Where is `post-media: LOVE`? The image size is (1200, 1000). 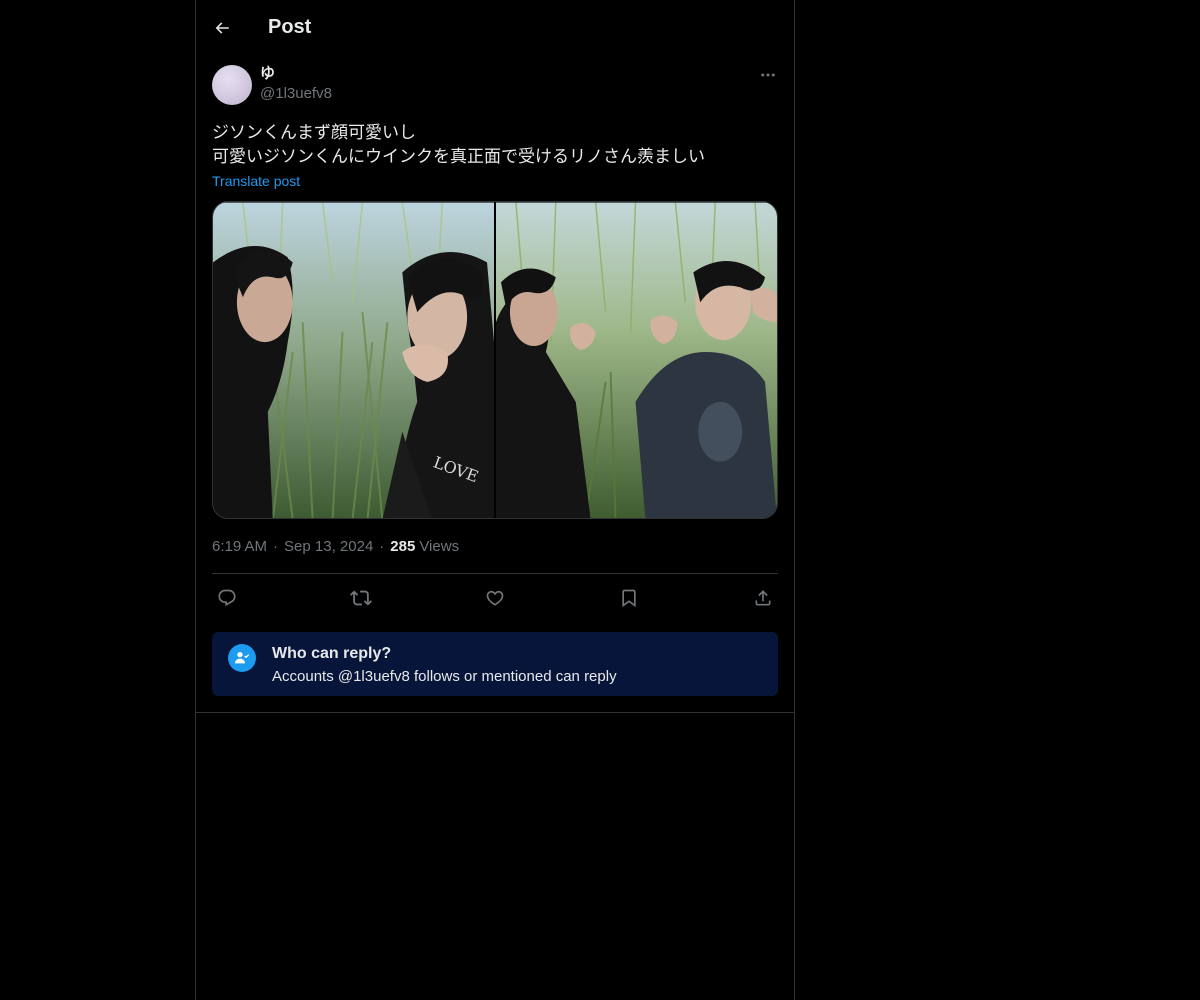
post-media: LOVE is located at coordinates (495, 360).